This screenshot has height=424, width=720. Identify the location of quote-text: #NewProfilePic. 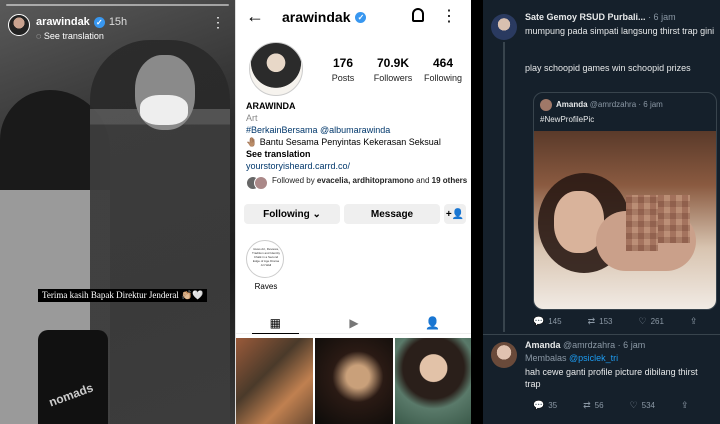
(567, 119).